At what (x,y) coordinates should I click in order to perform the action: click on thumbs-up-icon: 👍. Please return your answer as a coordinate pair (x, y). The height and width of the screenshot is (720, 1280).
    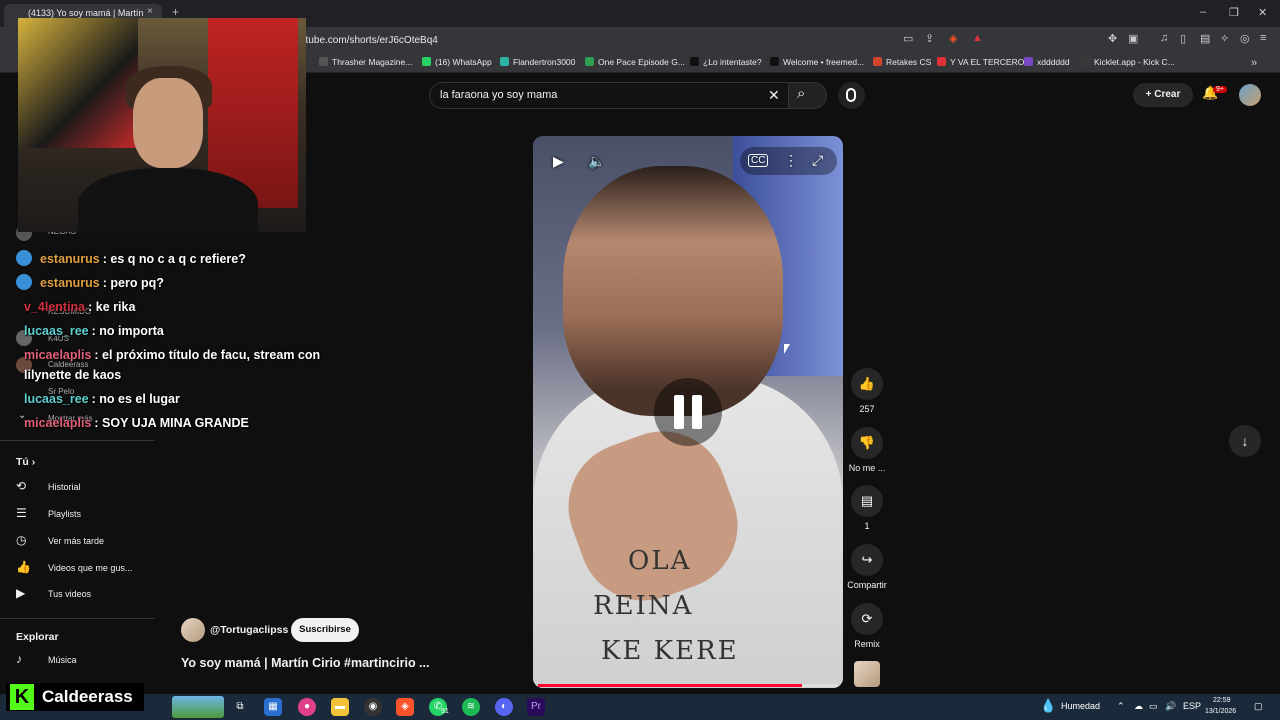
    Looking at the image, I should click on (867, 383).